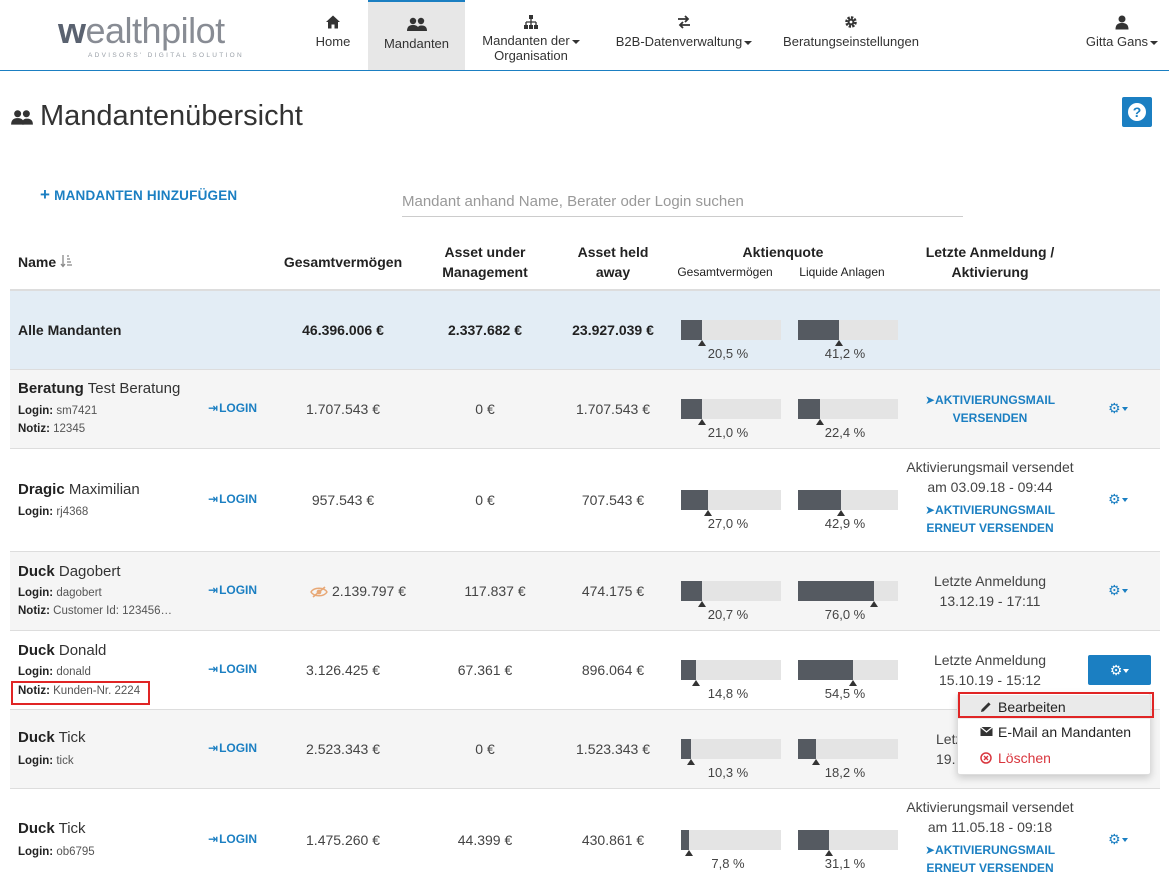 The image size is (1169, 890). I want to click on aum-value: 44.399 €, so click(485, 840).